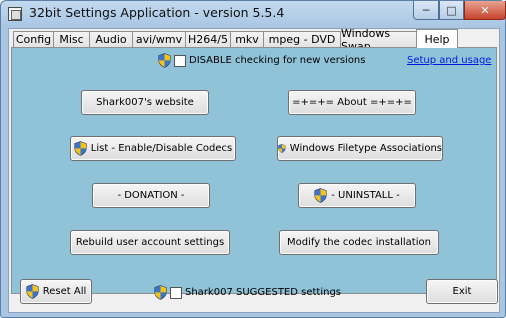 The image size is (506, 318). I want to click on rebuild-settings-button-label: Rebuild user account settings, so click(150, 242).